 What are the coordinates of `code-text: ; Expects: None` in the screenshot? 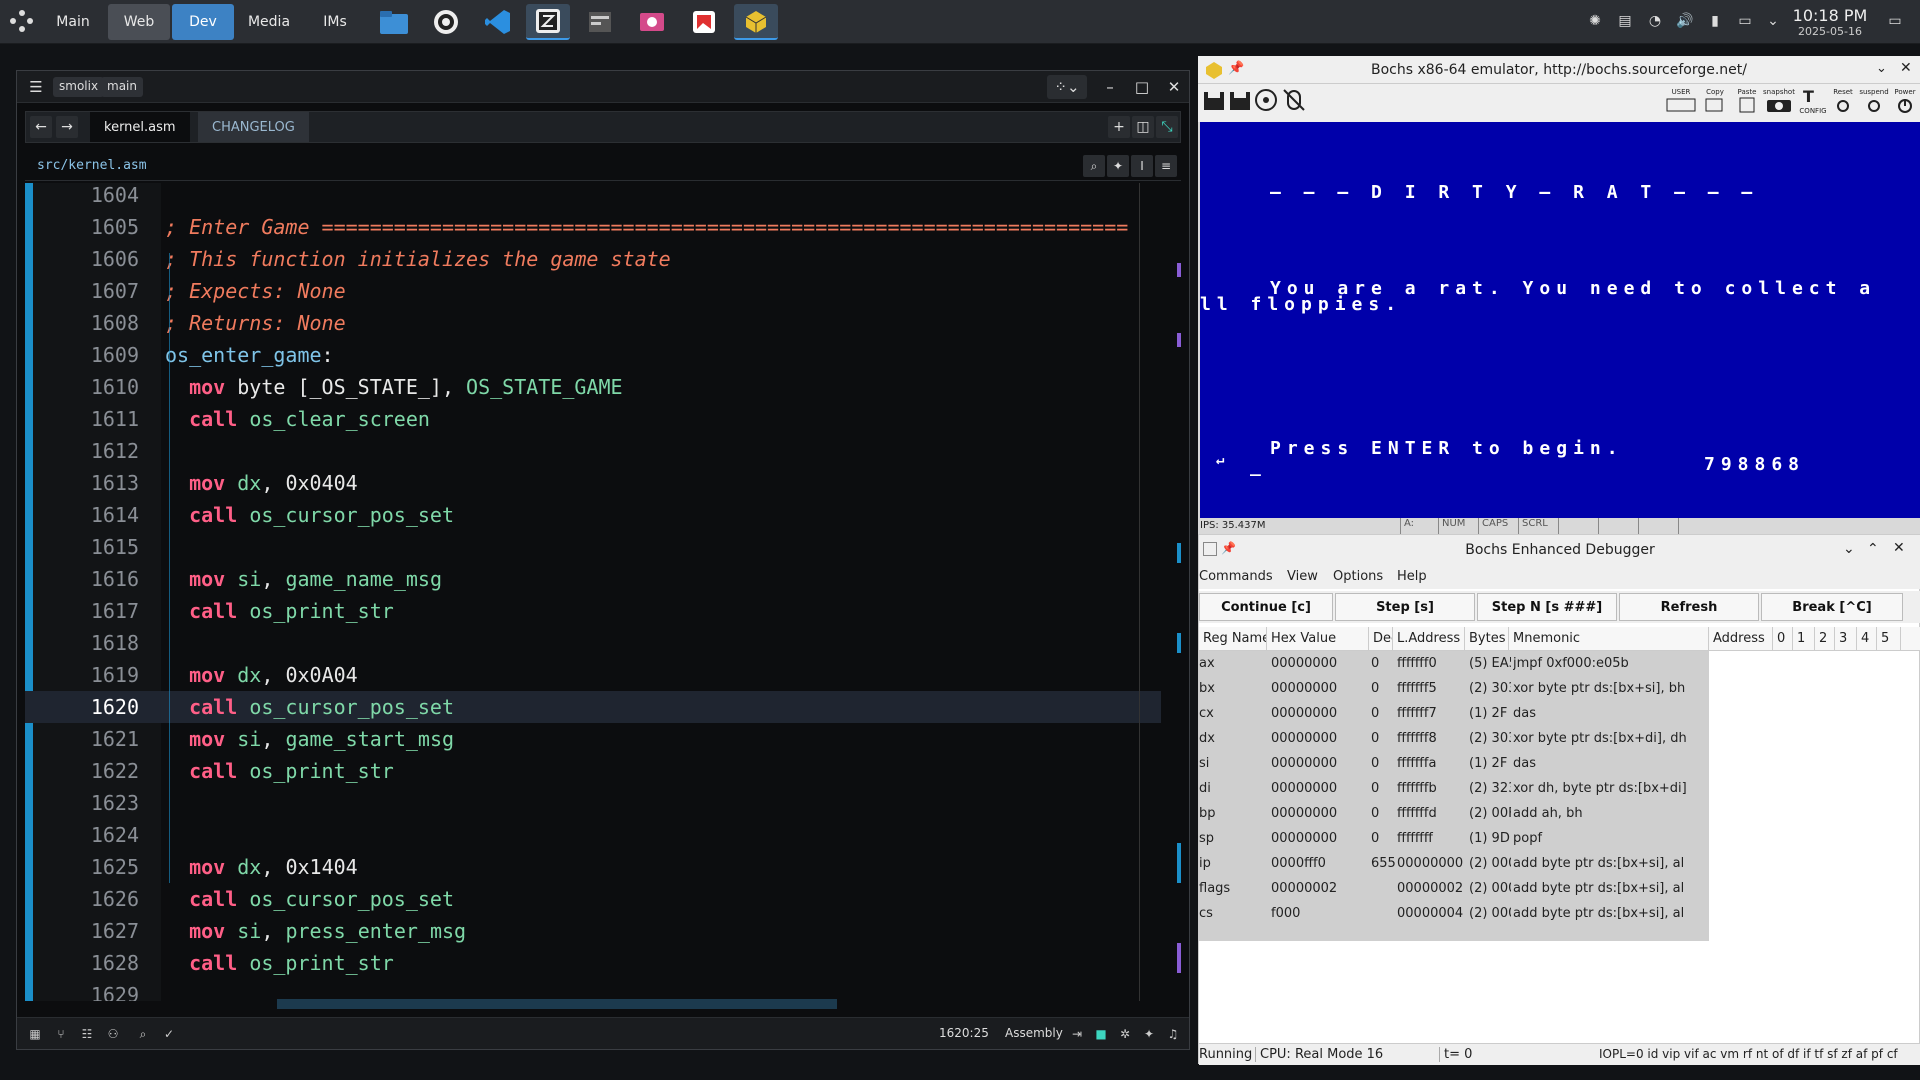 It's located at (255, 291).